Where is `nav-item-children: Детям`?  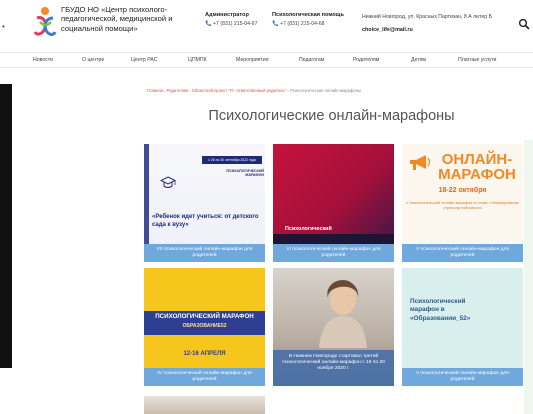 nav-item-children: Детям is located at coordinates (418, 60).